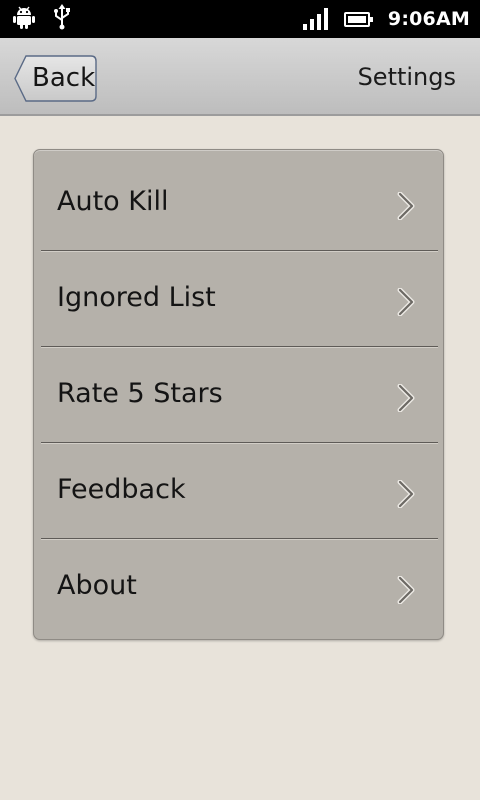 The image size is (480, 800). I want to click on usb-icon, so click(62, 19).